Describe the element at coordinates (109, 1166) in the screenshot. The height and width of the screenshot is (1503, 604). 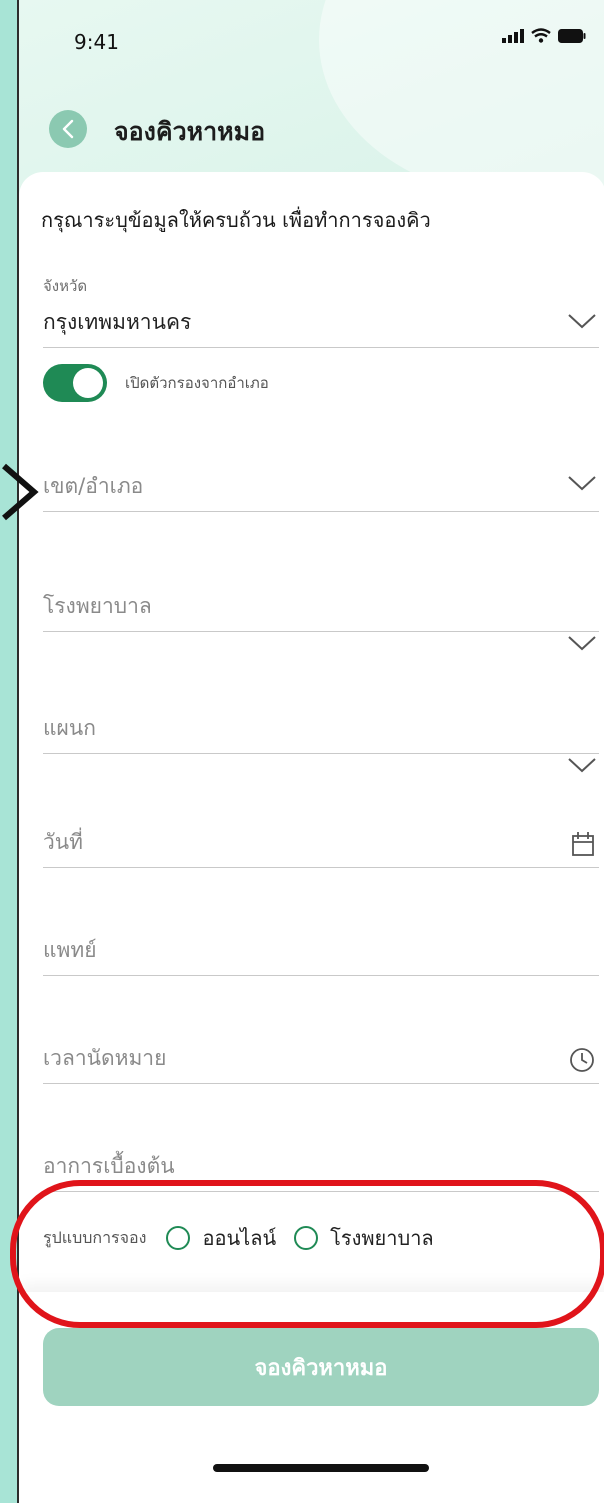
I see `symptoms-placeholder: อาการเบื้องต้น` at that location.